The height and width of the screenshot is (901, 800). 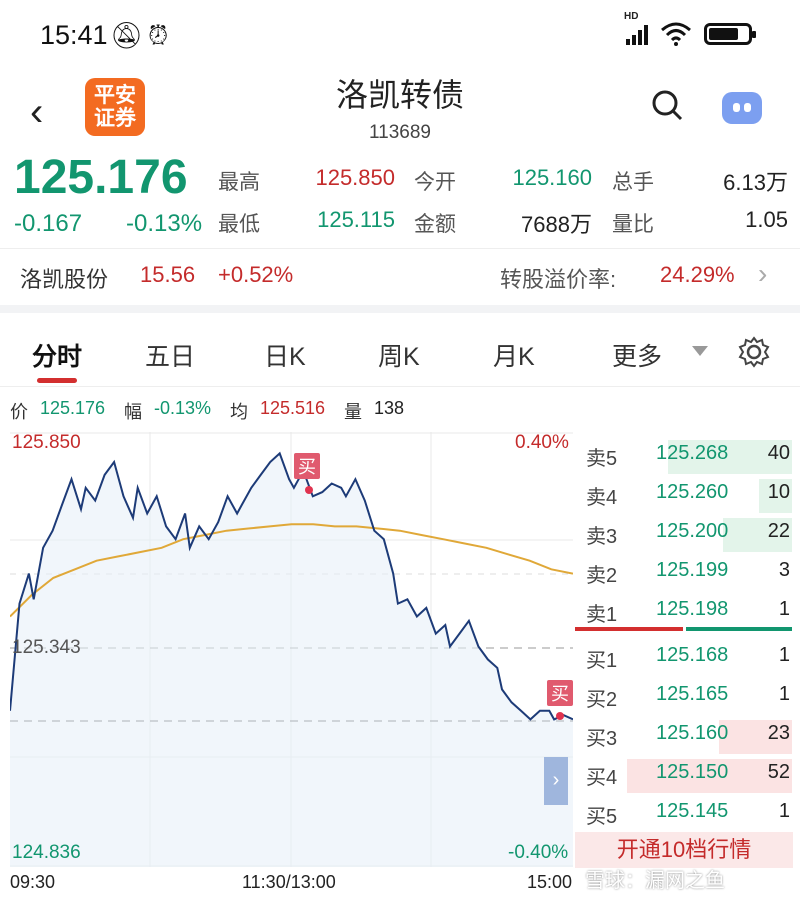 What do you see at coordinates (46, 442) in the screenshot?
I see `chart-top-price: 125.850` at bounding box center [46, 442].